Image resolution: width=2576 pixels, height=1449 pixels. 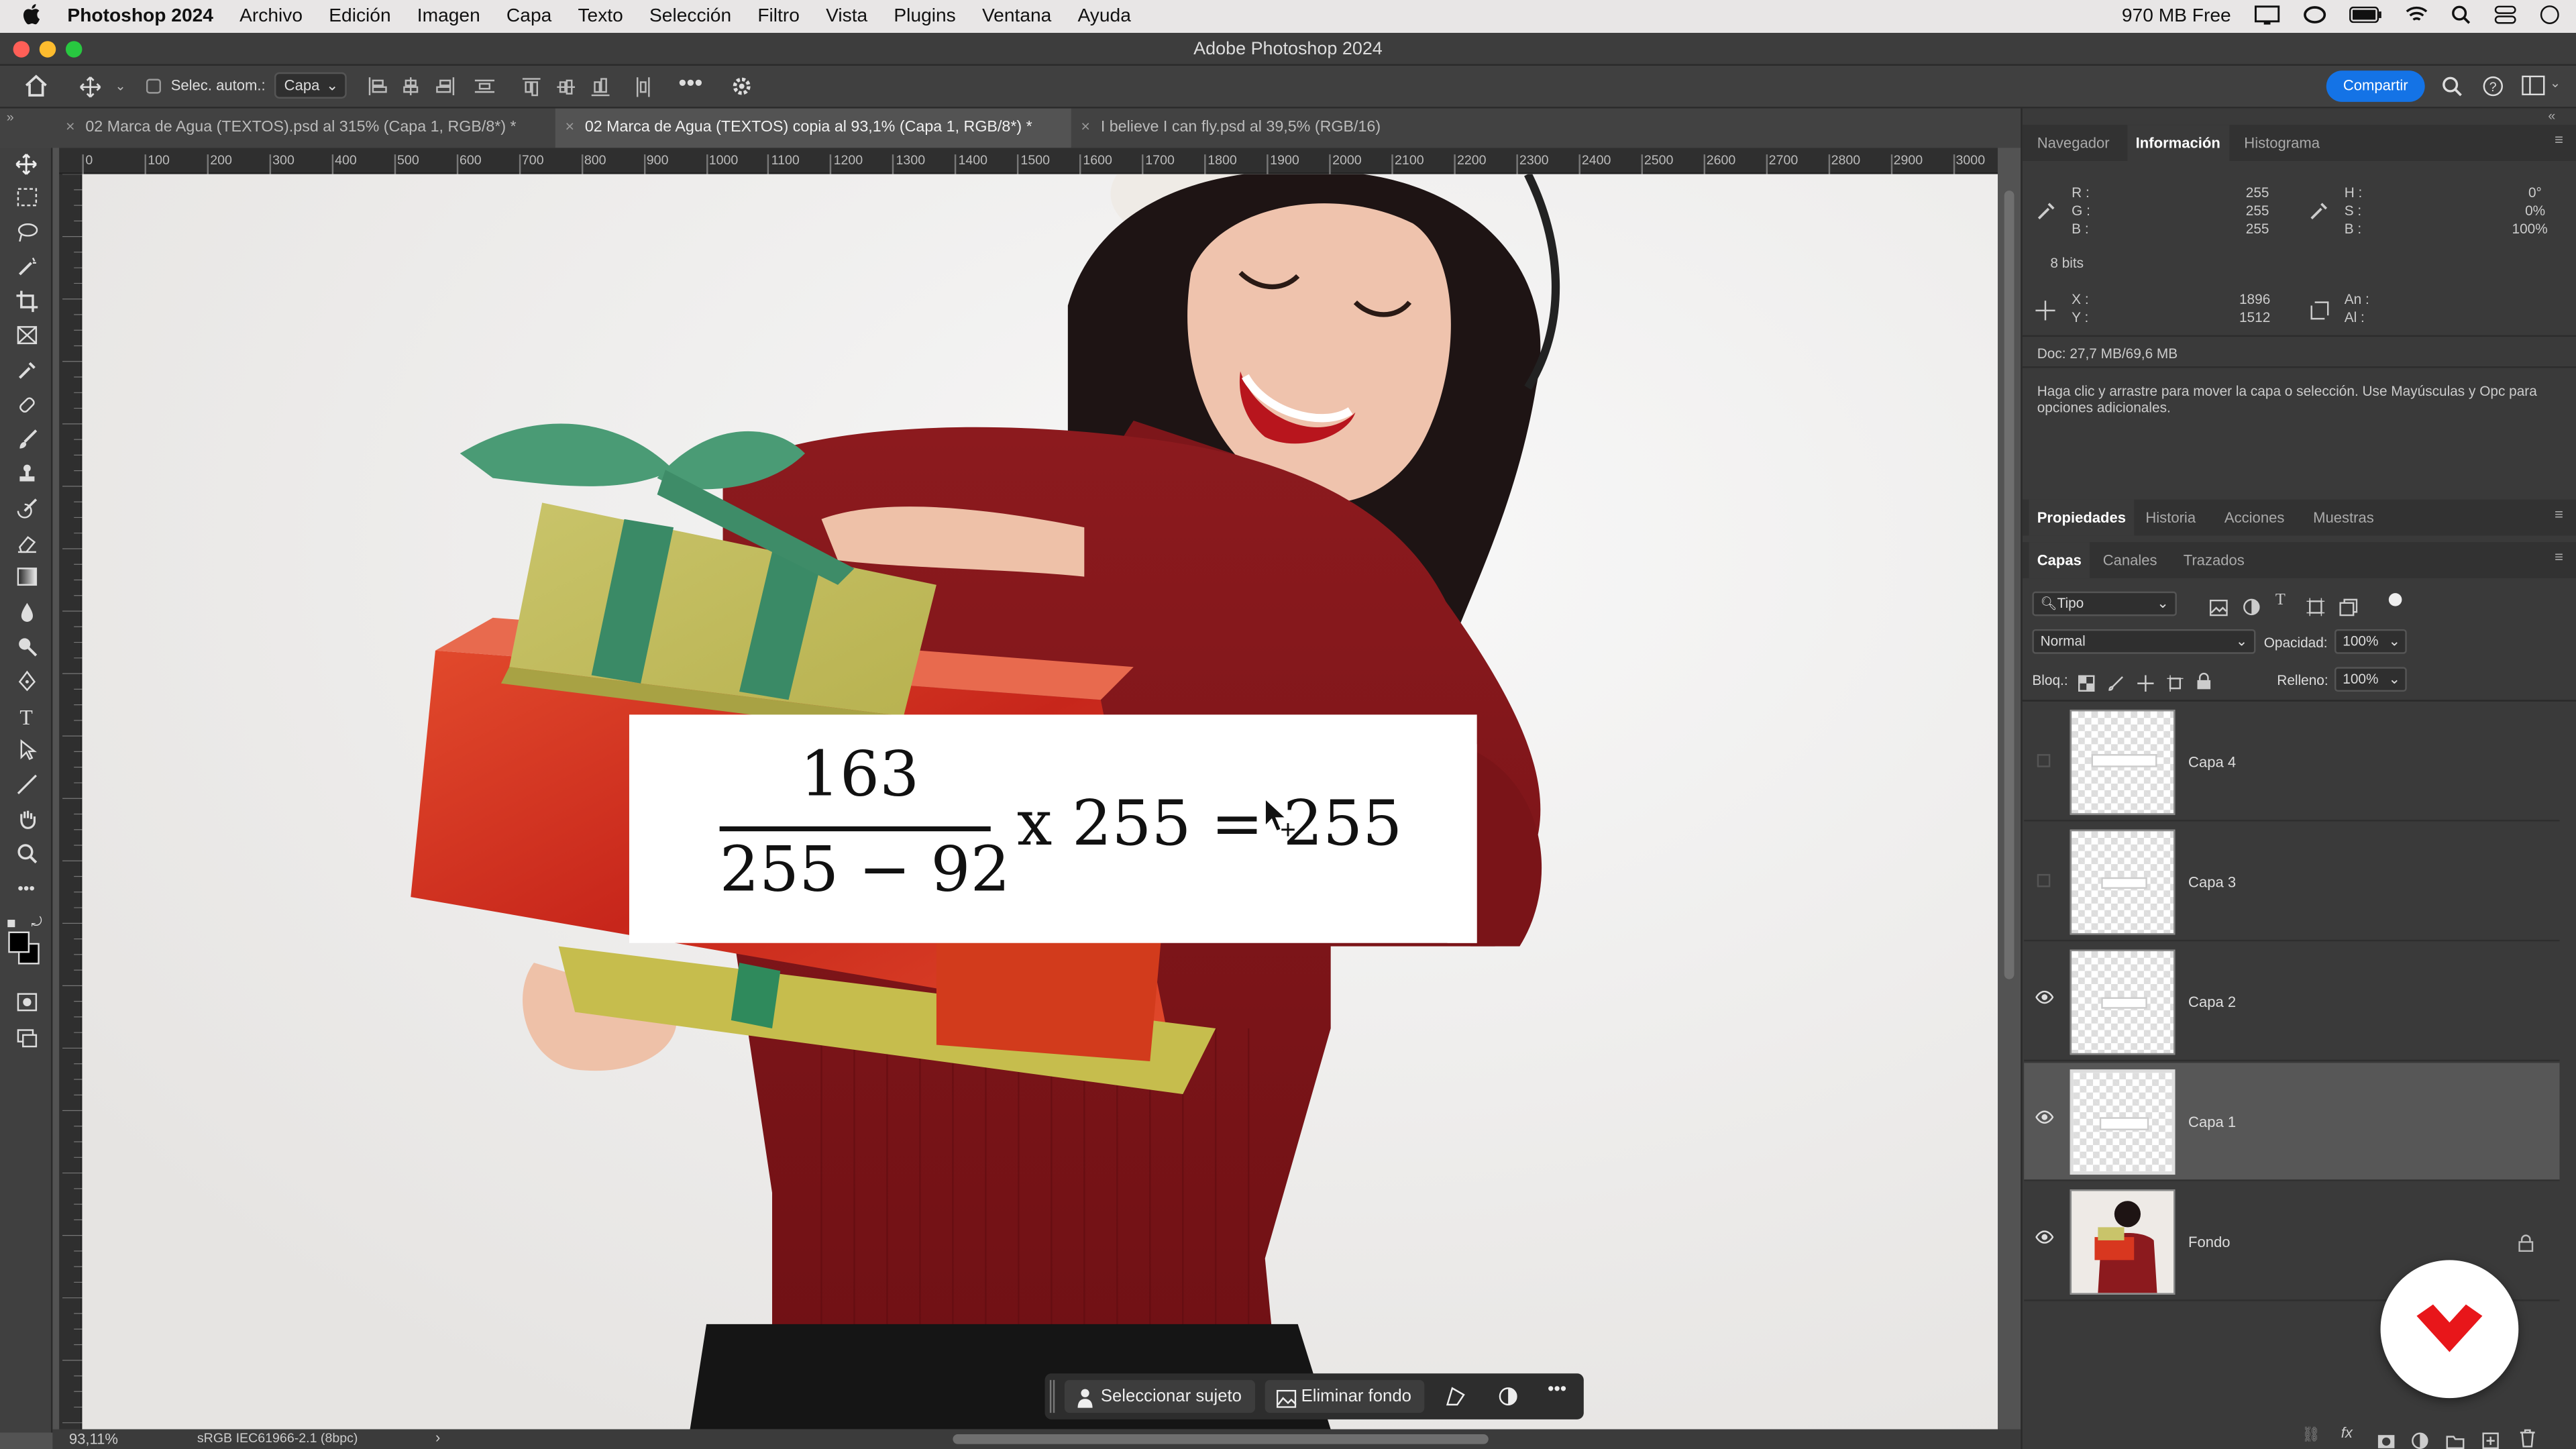 I want to click on distribute-icon, so click(x=484, y=88).